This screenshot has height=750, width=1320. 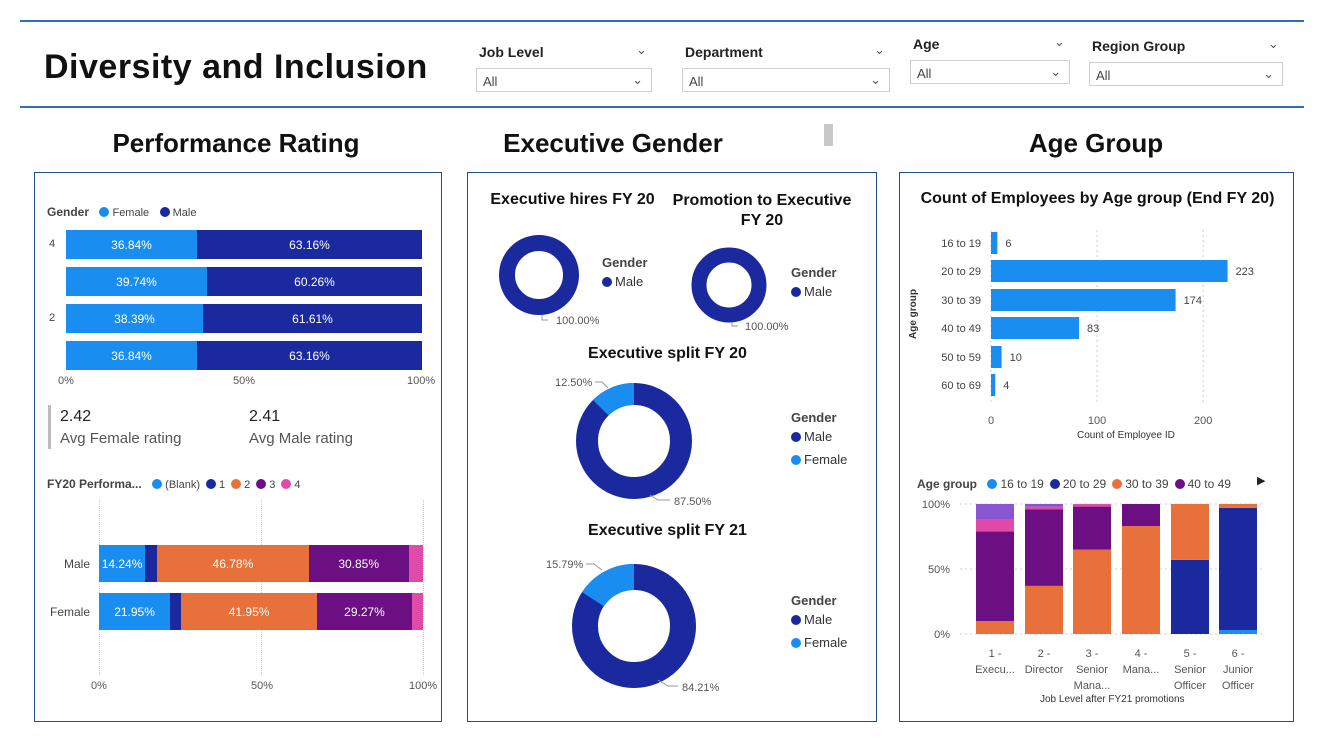 What do you see at coordinates (786, 80) in the screenshot?
I see `department-dropdown: All ⌄` at bounding box center [786, 80].